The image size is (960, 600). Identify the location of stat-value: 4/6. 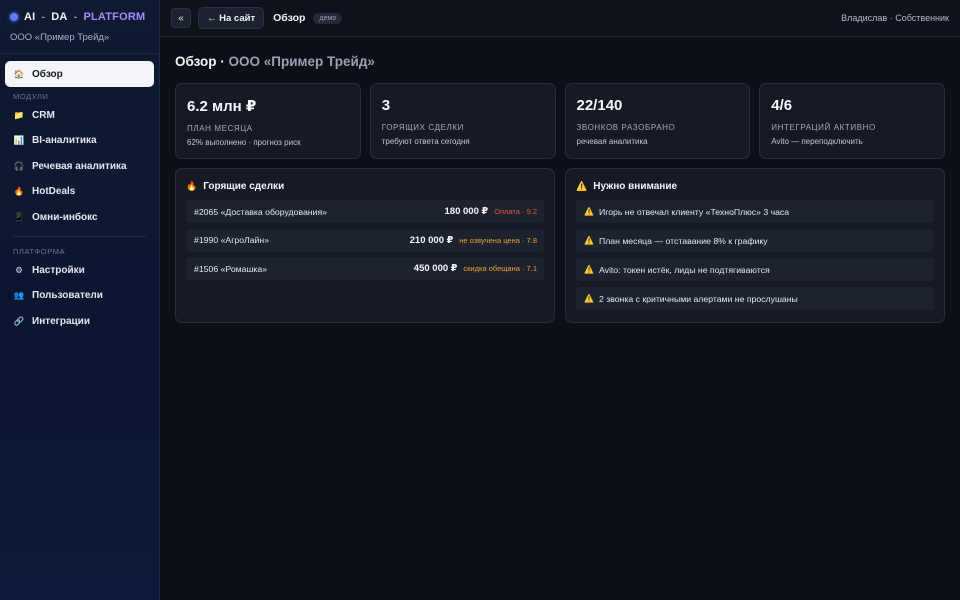
(782, 105).